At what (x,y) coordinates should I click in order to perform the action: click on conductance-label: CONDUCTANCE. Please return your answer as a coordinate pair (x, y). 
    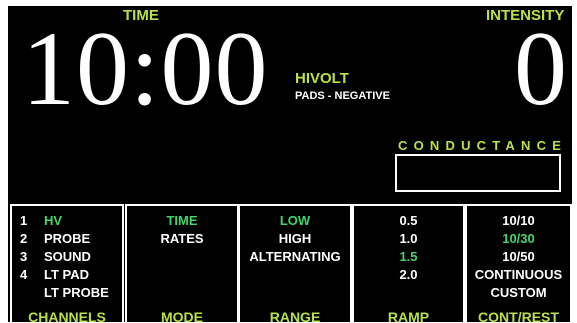
    Looking at the image, I should click on (483, 145).